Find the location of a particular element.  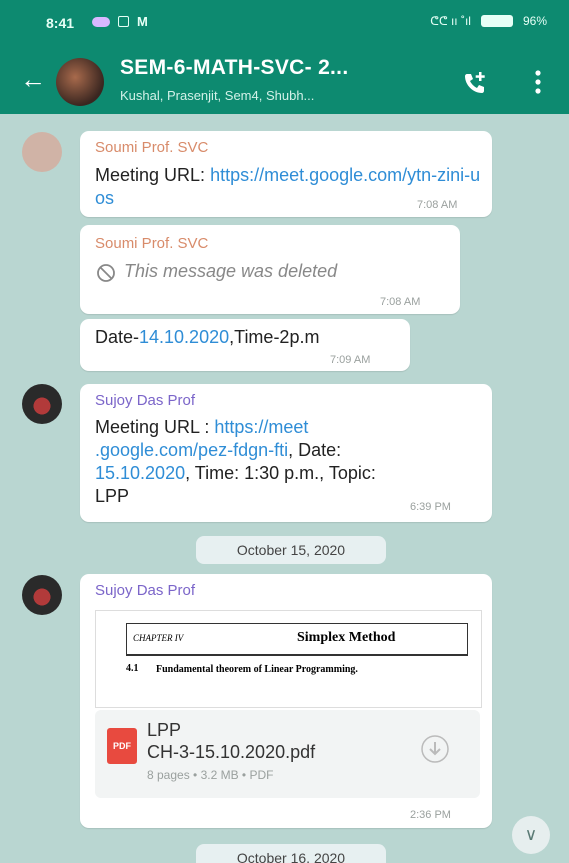

message-prefix: Date- is located at coordinates (117, 337).